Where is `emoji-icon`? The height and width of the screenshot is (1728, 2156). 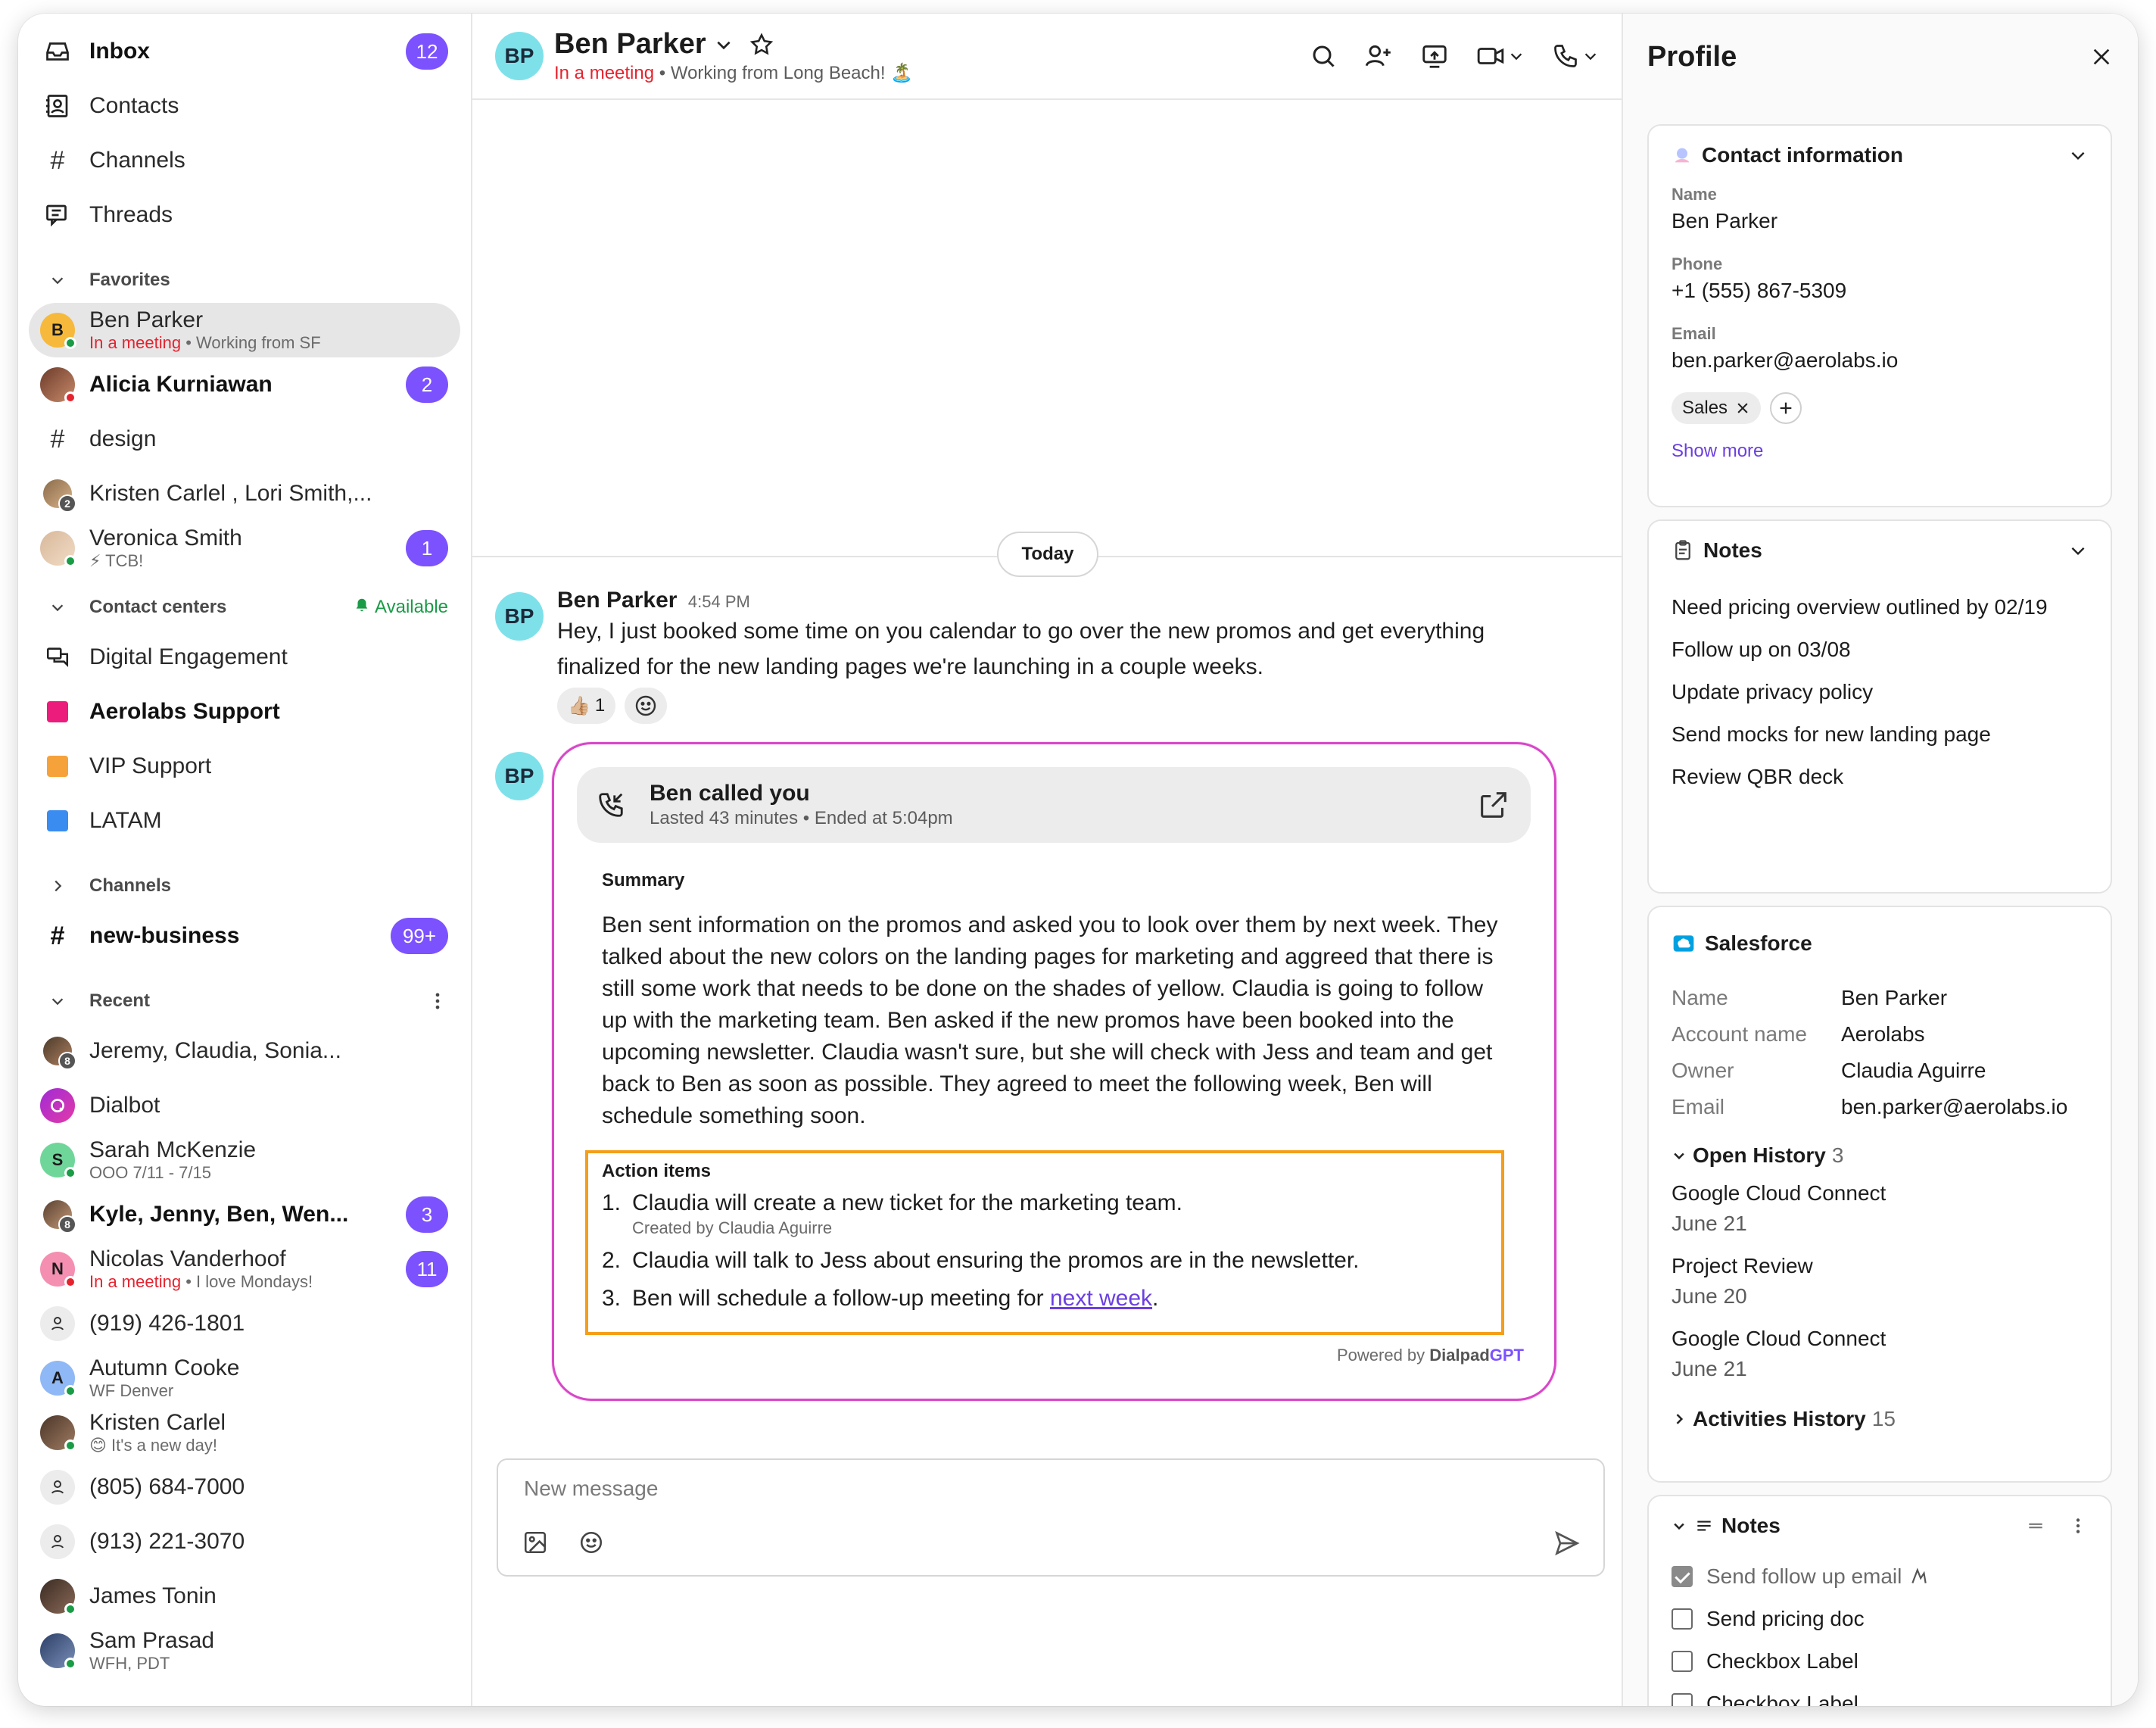 emoji-icon is located at coordinates (591, 1542).